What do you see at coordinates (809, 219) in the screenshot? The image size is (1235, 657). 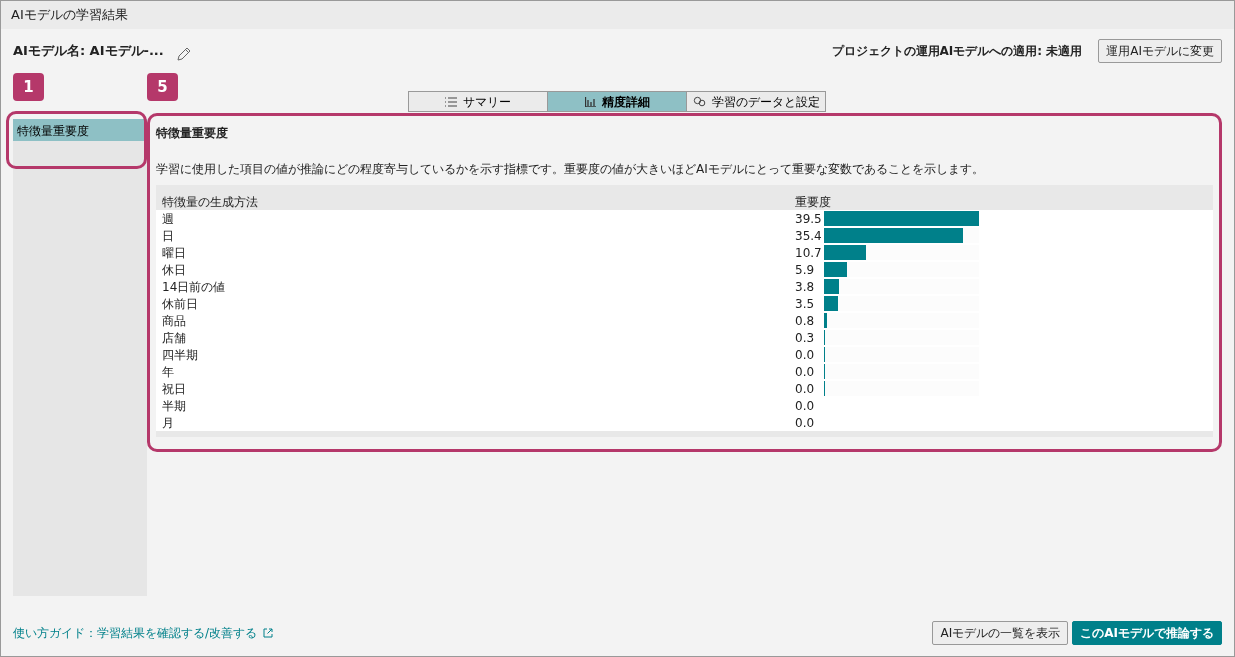 I see `table-cell-text: 39.5` at bounding box center [809, 219].